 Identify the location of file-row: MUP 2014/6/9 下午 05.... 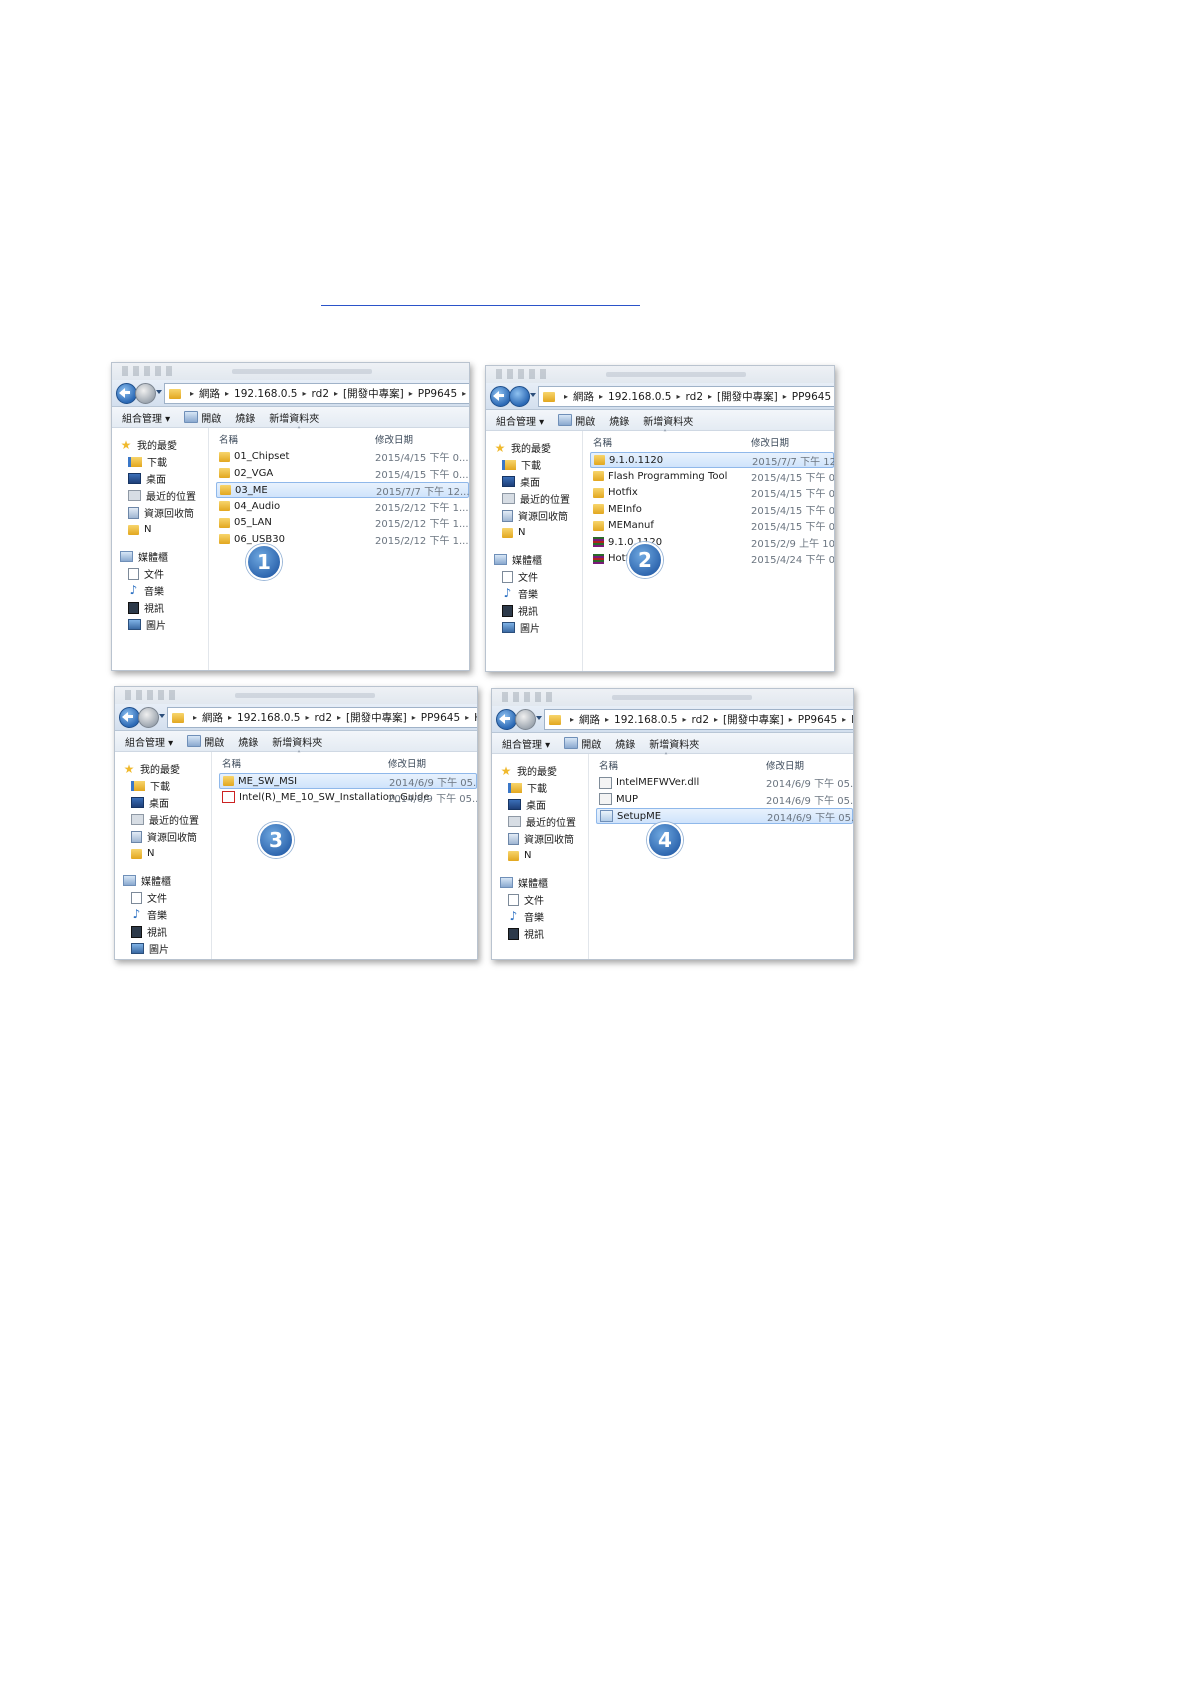
(724, 799).